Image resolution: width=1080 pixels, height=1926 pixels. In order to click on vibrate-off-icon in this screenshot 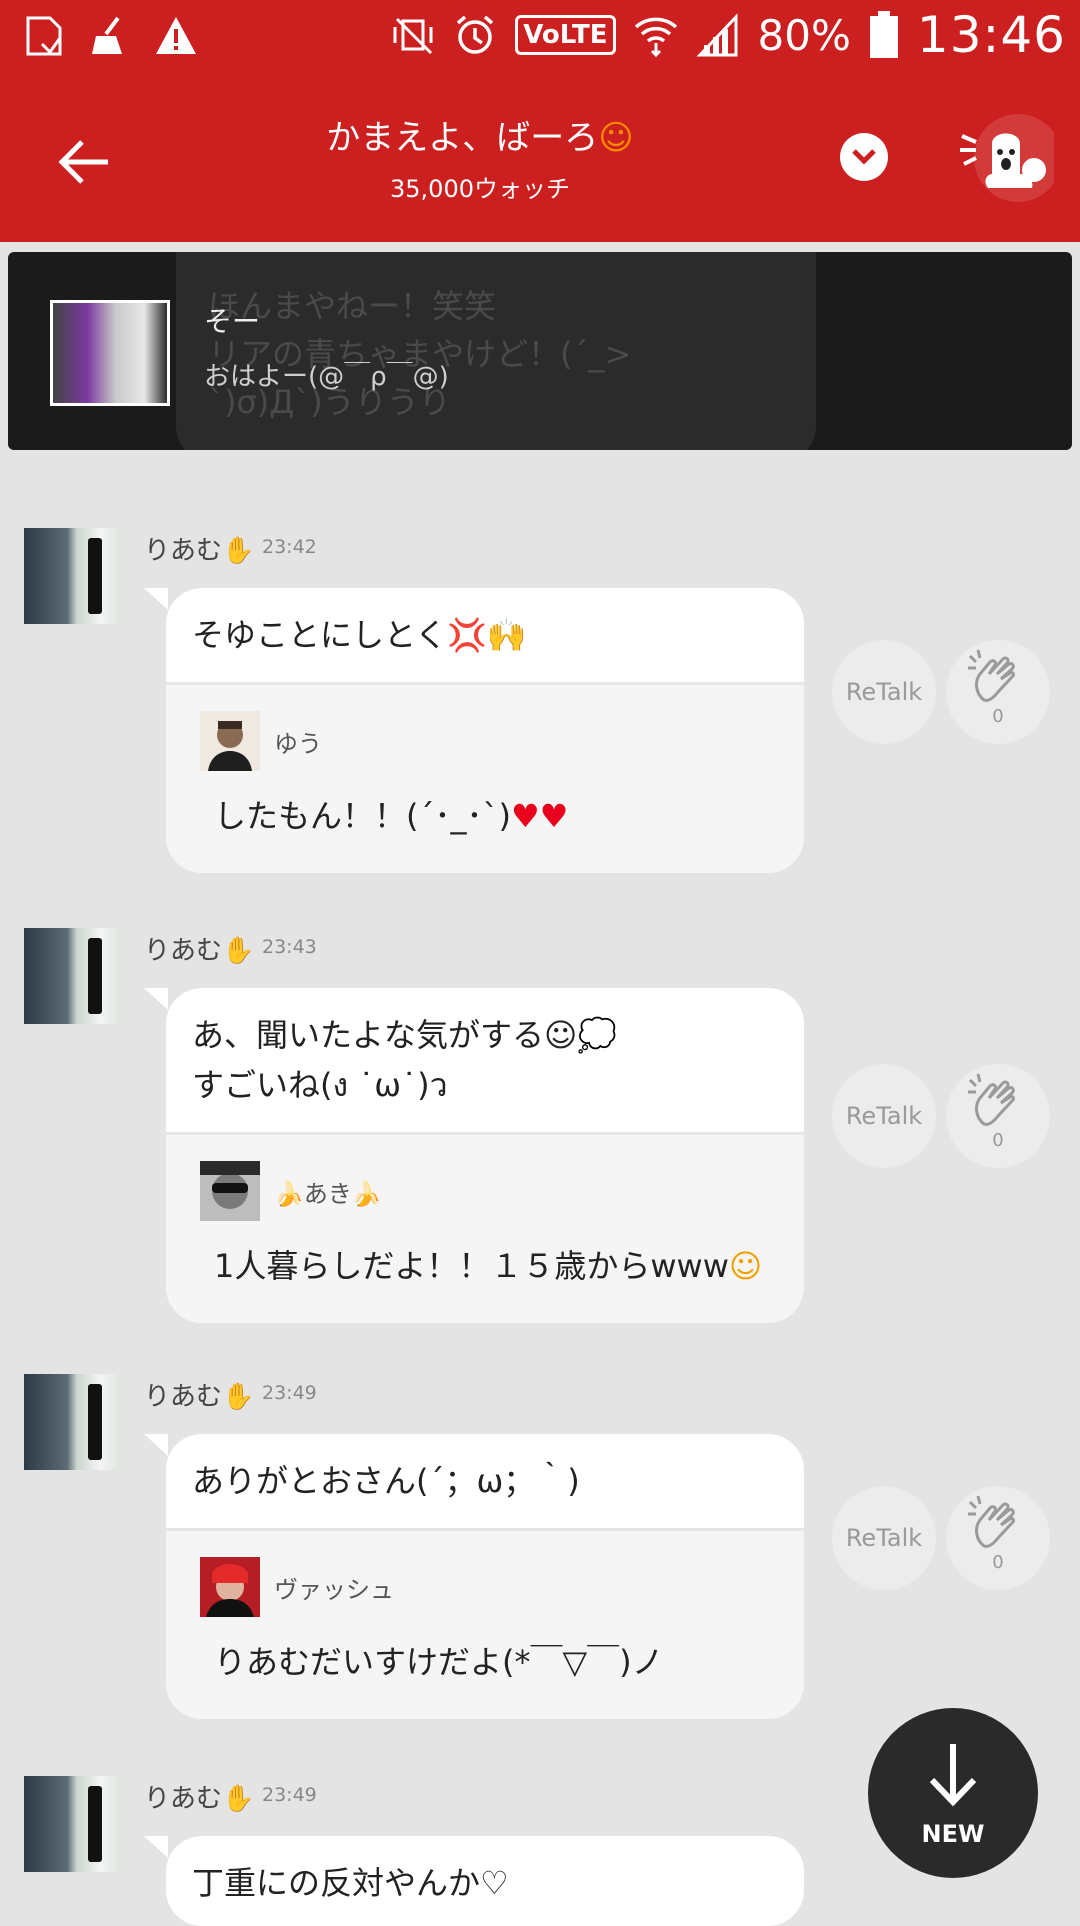, I will do `click(413, 36)`.